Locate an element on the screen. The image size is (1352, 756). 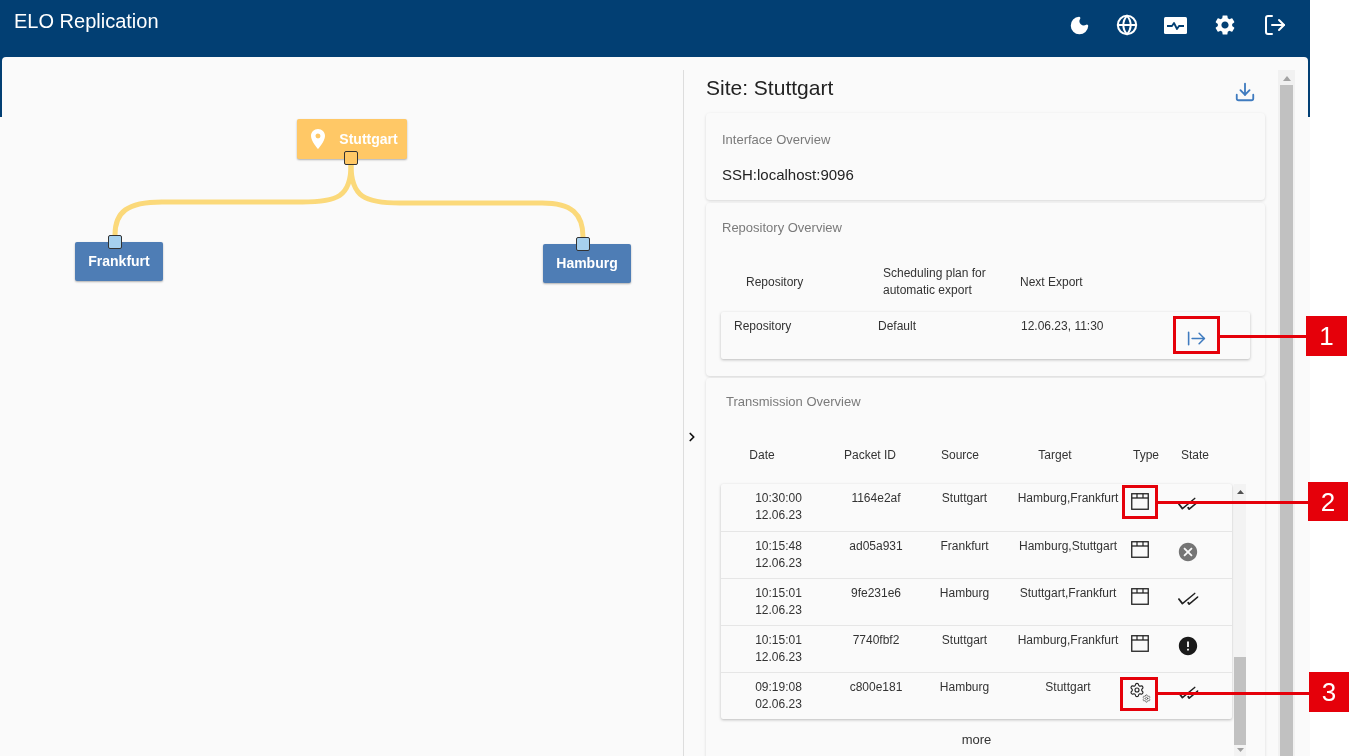
site-node: Hamburg is located at coordinates (587, 263).